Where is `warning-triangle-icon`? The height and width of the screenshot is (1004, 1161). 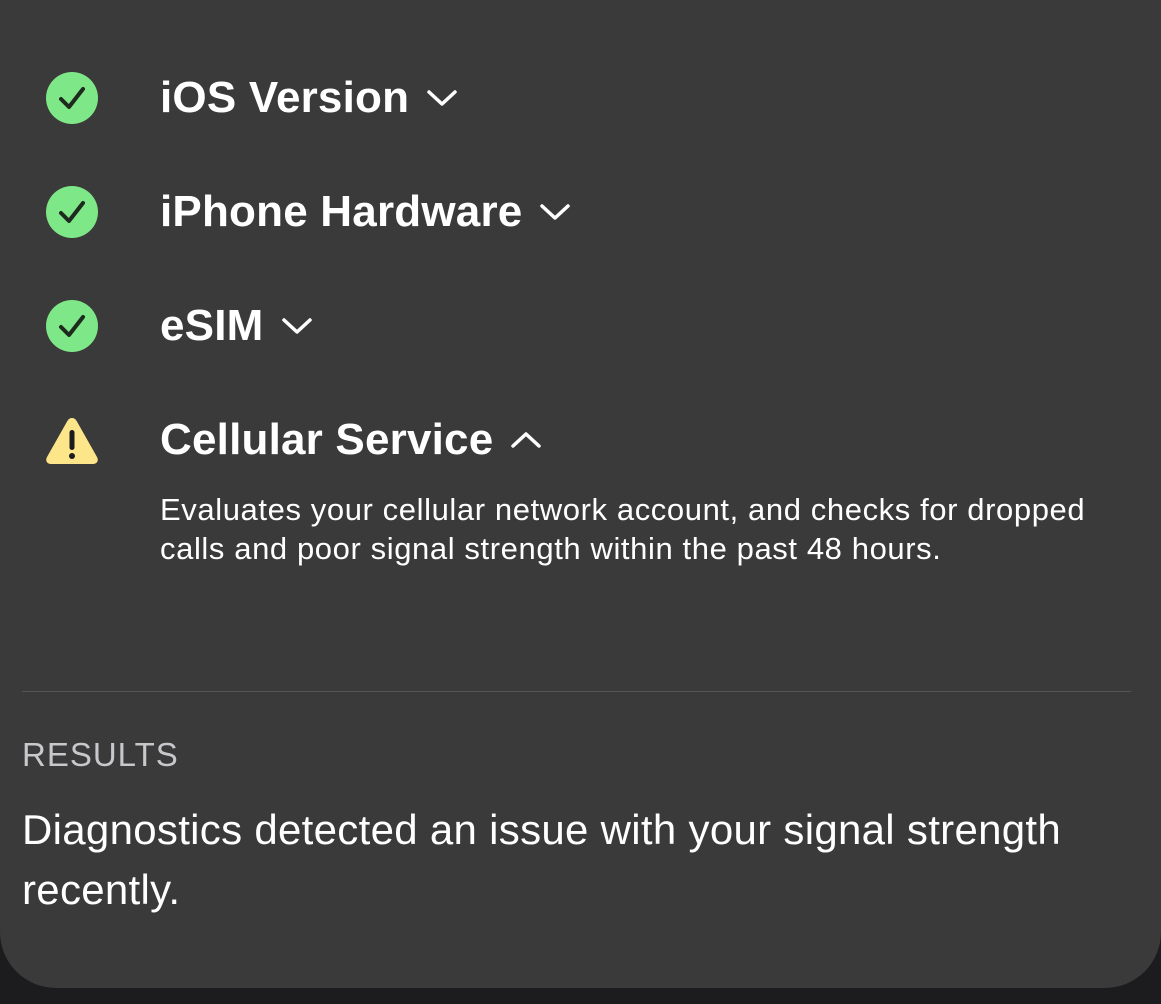
warning-triangle-icon is located at coordinates (72, 440).